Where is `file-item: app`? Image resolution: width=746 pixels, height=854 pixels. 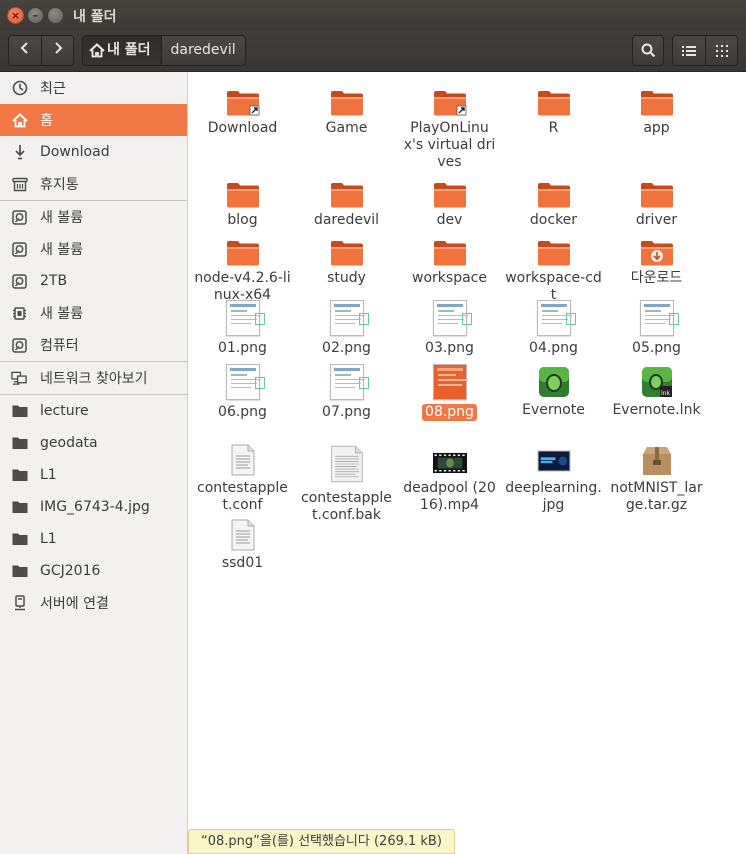 file-item: app is located at coordinates (656, 109).